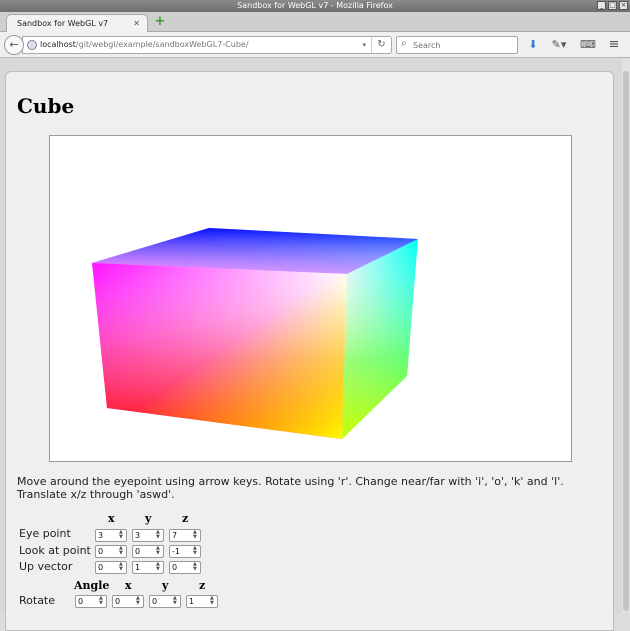 The height and width of the screenshot is (631, 630). What do you see at coordinates (58, 44) in the screenshot?
I see `url-host: localhost` at bounding box center [58, 44].